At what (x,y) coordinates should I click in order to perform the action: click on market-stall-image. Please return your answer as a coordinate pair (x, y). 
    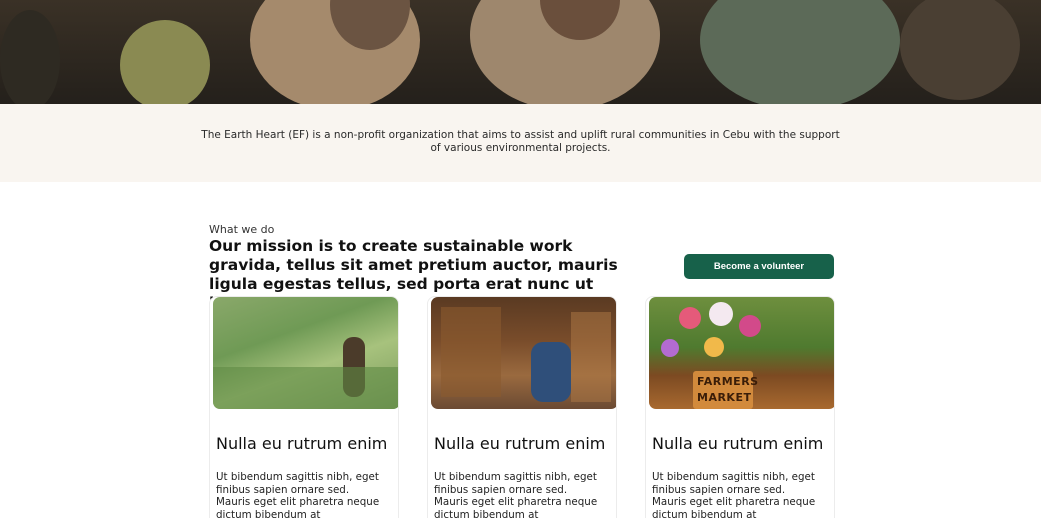
    Looking at the image, I should click on (523, 353).